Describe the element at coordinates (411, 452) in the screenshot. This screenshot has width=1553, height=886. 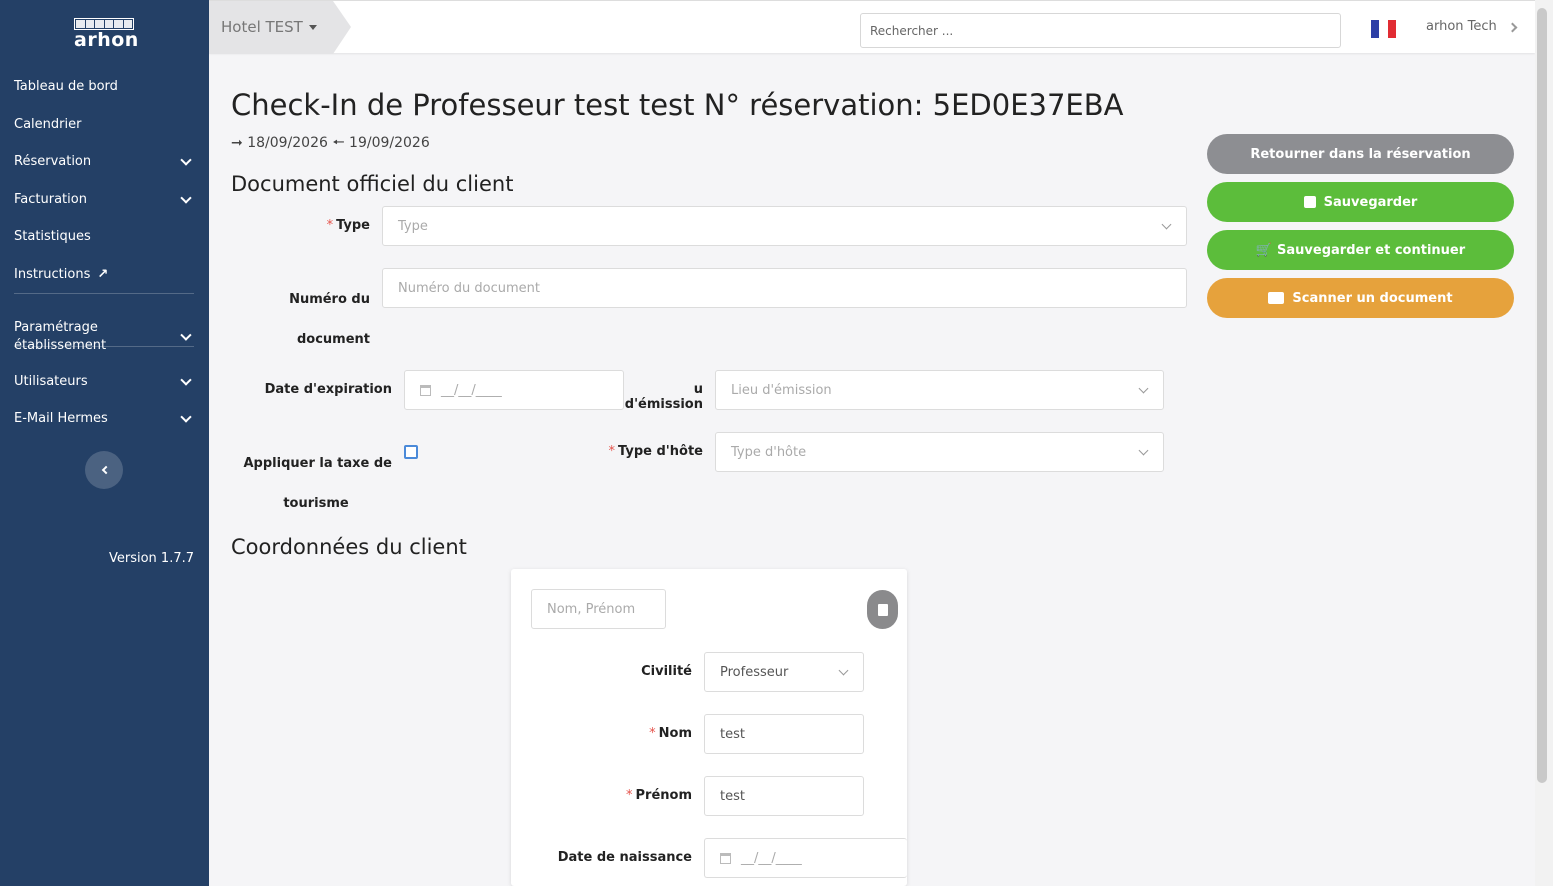
I see `tourist-tax-checkbox` at that location.